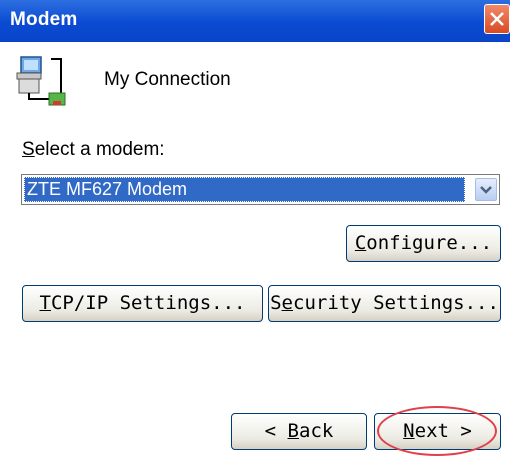  I want to click on security-label-pre: S, so click(276, 303).